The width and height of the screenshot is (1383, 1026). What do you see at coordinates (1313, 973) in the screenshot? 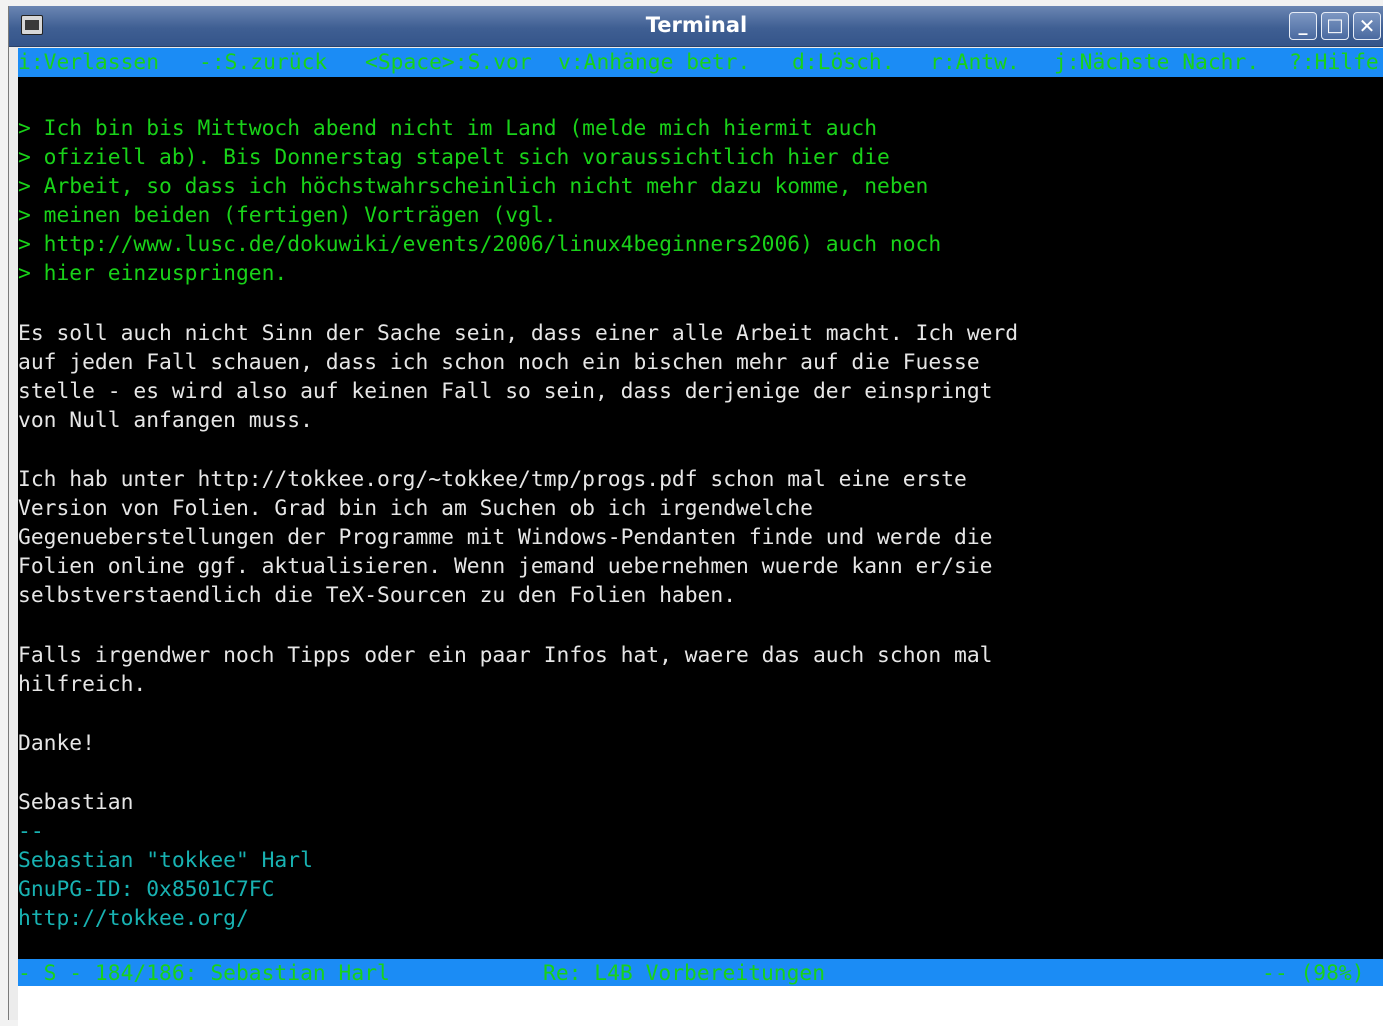
I see `status-position: -- (98%)` at bounding box center [1313, 973].